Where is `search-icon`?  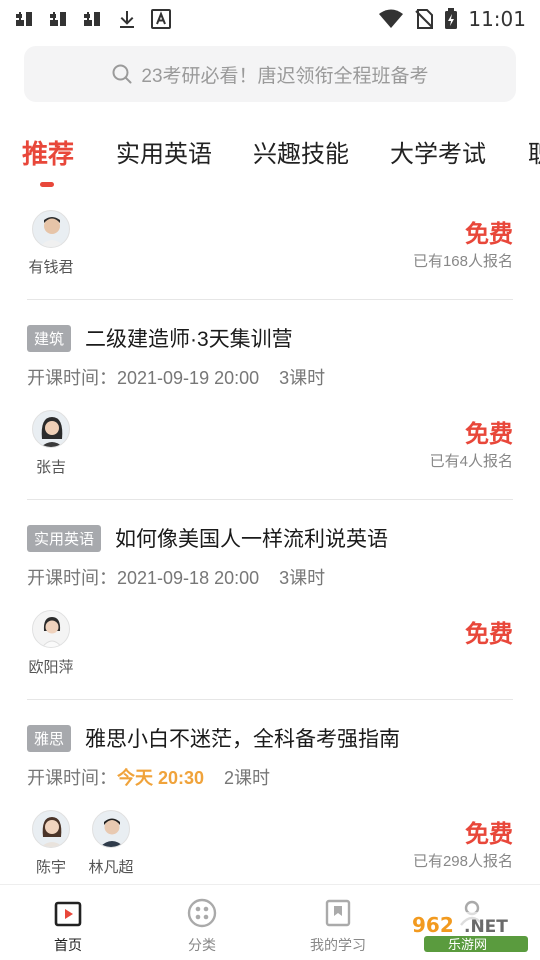
search-icon is located at coordinates (122, 74).